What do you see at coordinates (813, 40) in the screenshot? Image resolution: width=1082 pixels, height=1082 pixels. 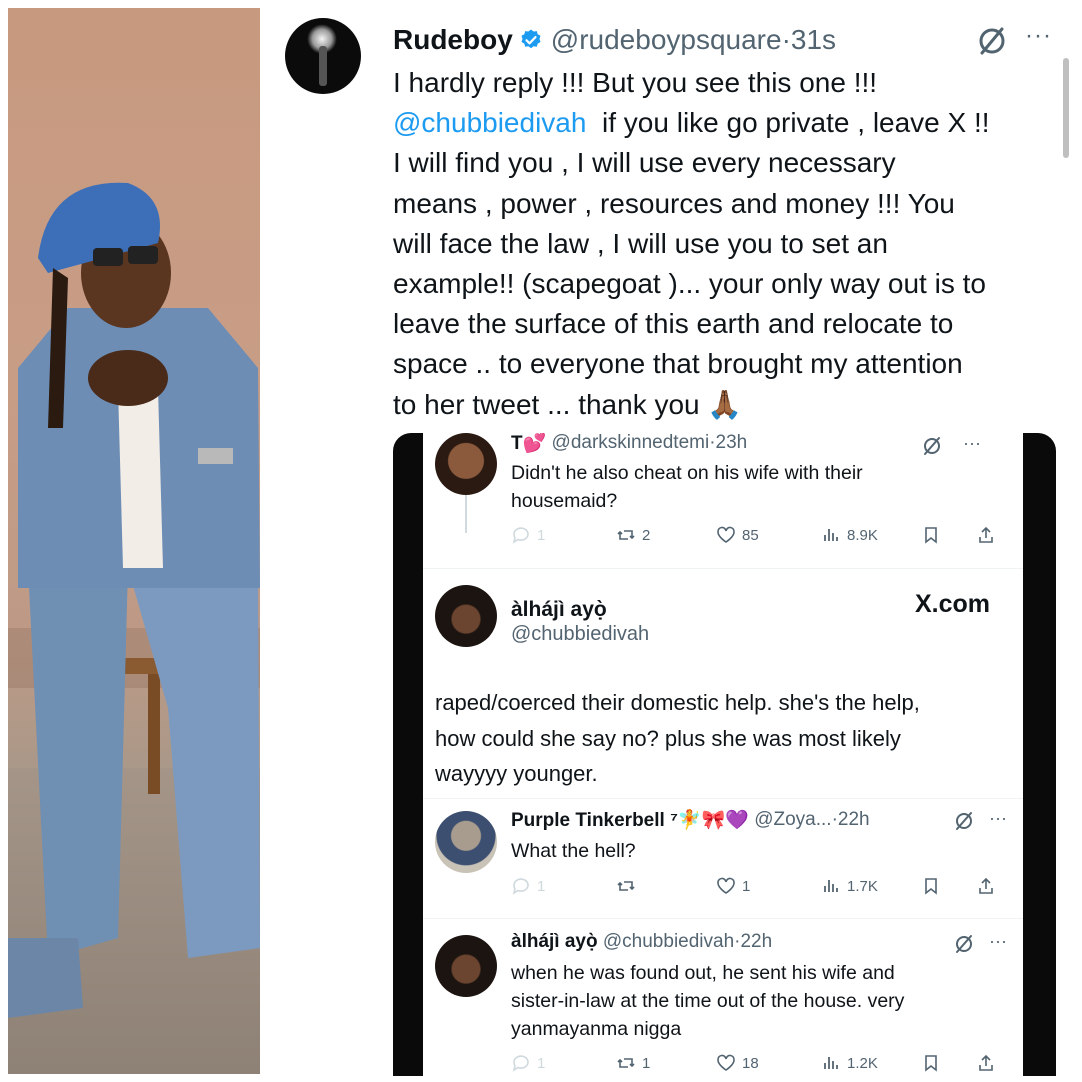 I see `timestamp: 31s` at bounding box center [813, 40].